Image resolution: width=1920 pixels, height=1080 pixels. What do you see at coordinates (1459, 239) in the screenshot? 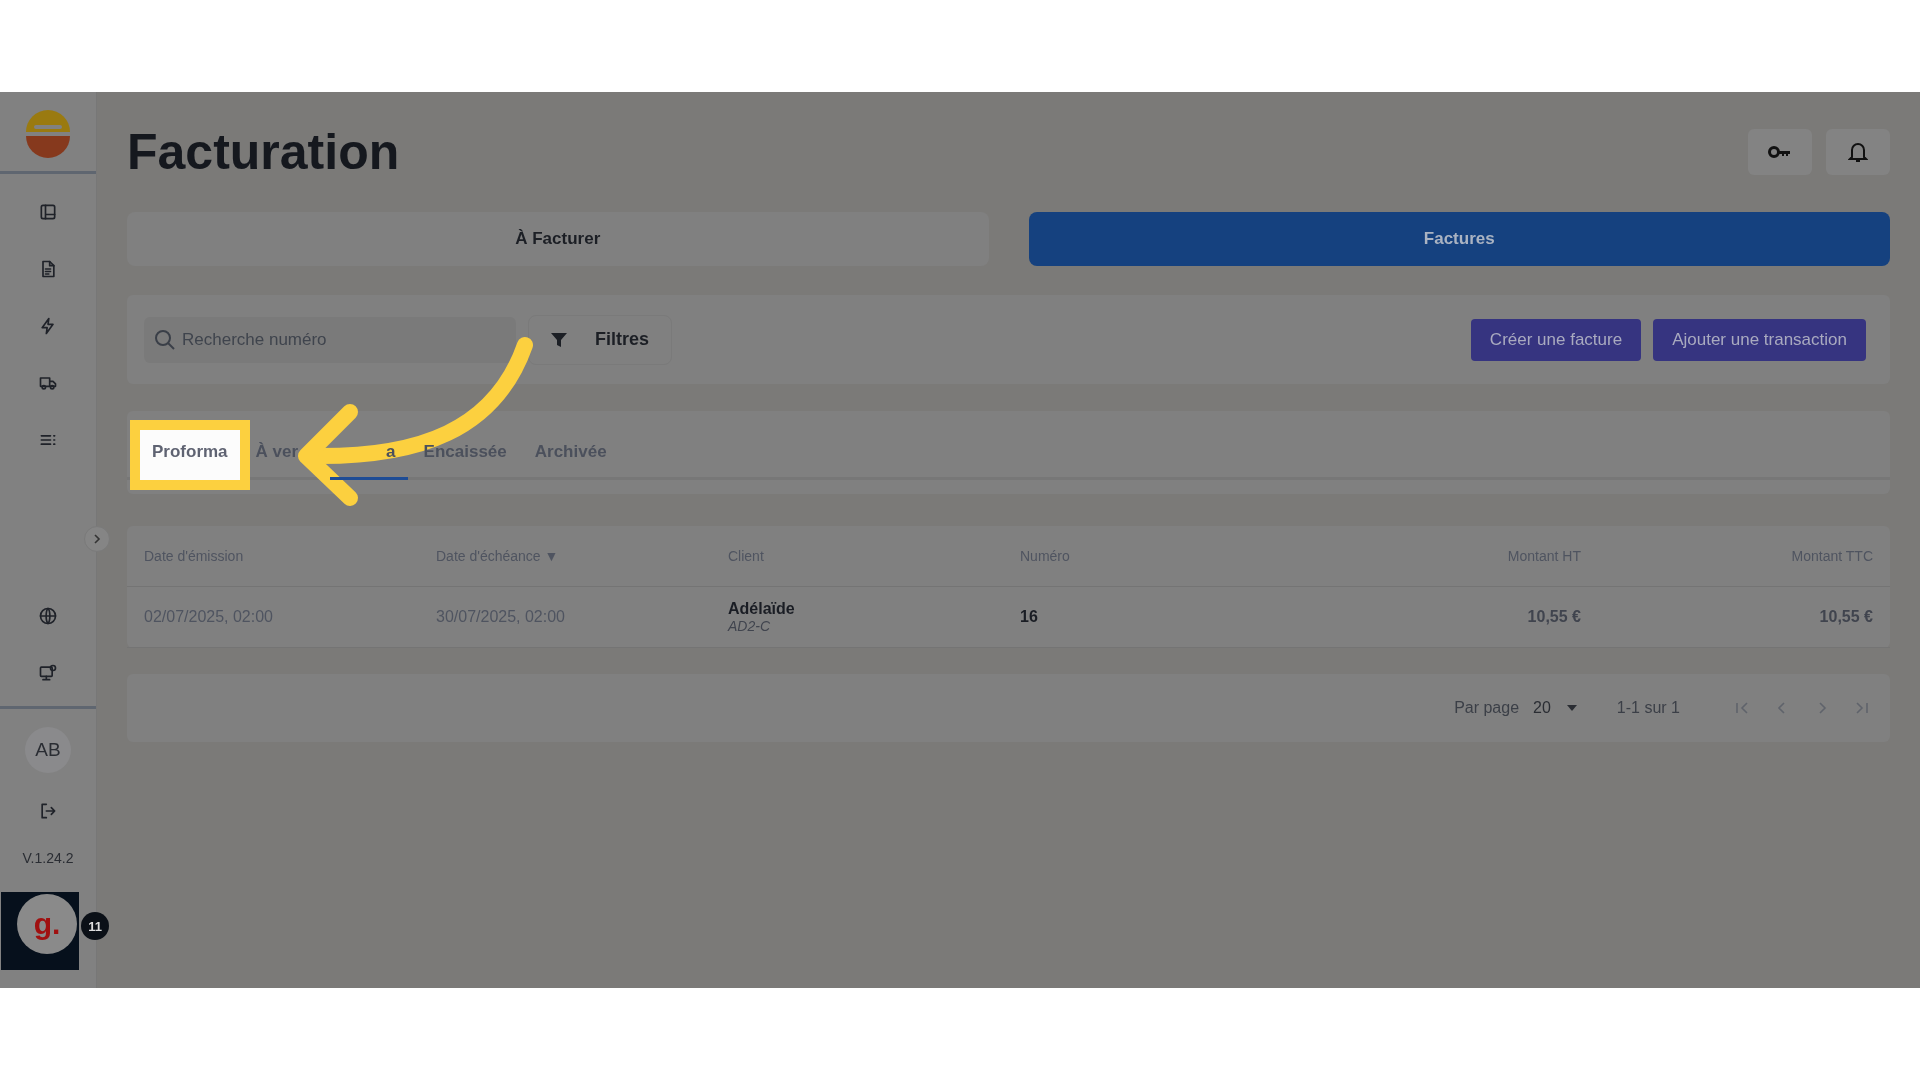
I see `view-tab: Factures` at bounding box center [1459, 239].